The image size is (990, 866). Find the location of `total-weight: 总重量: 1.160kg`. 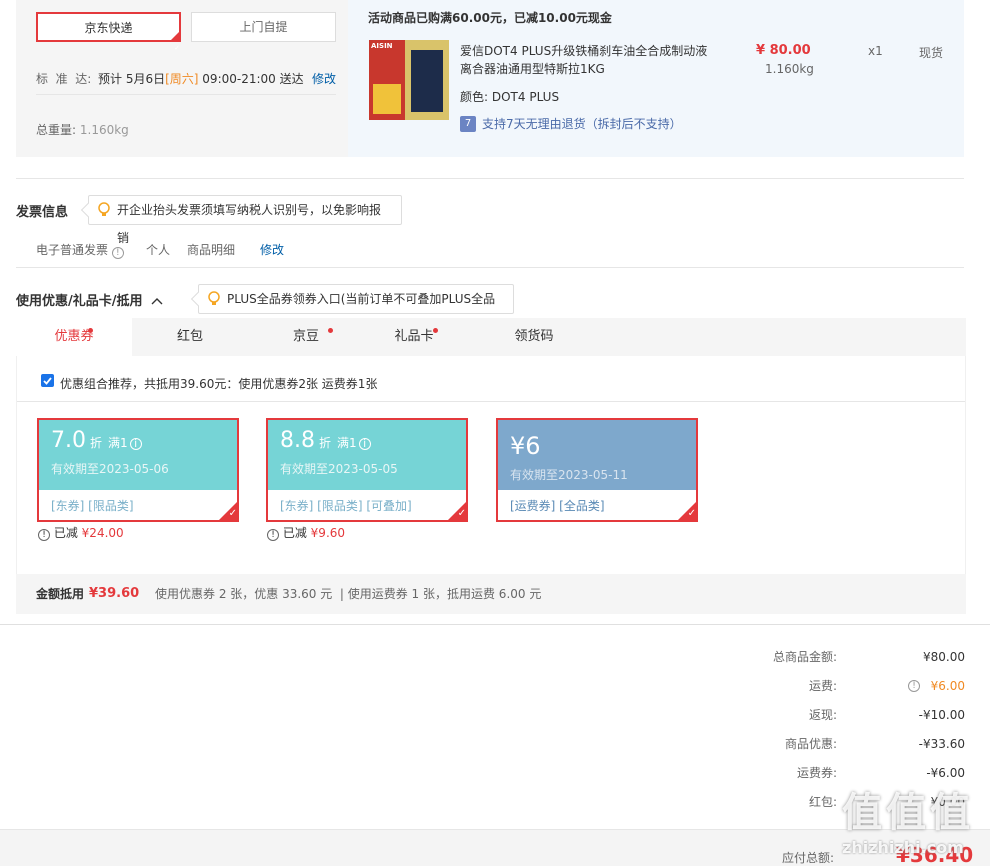

total-weight: 总重量: 1.160kg is located at coordinates (82, 129).